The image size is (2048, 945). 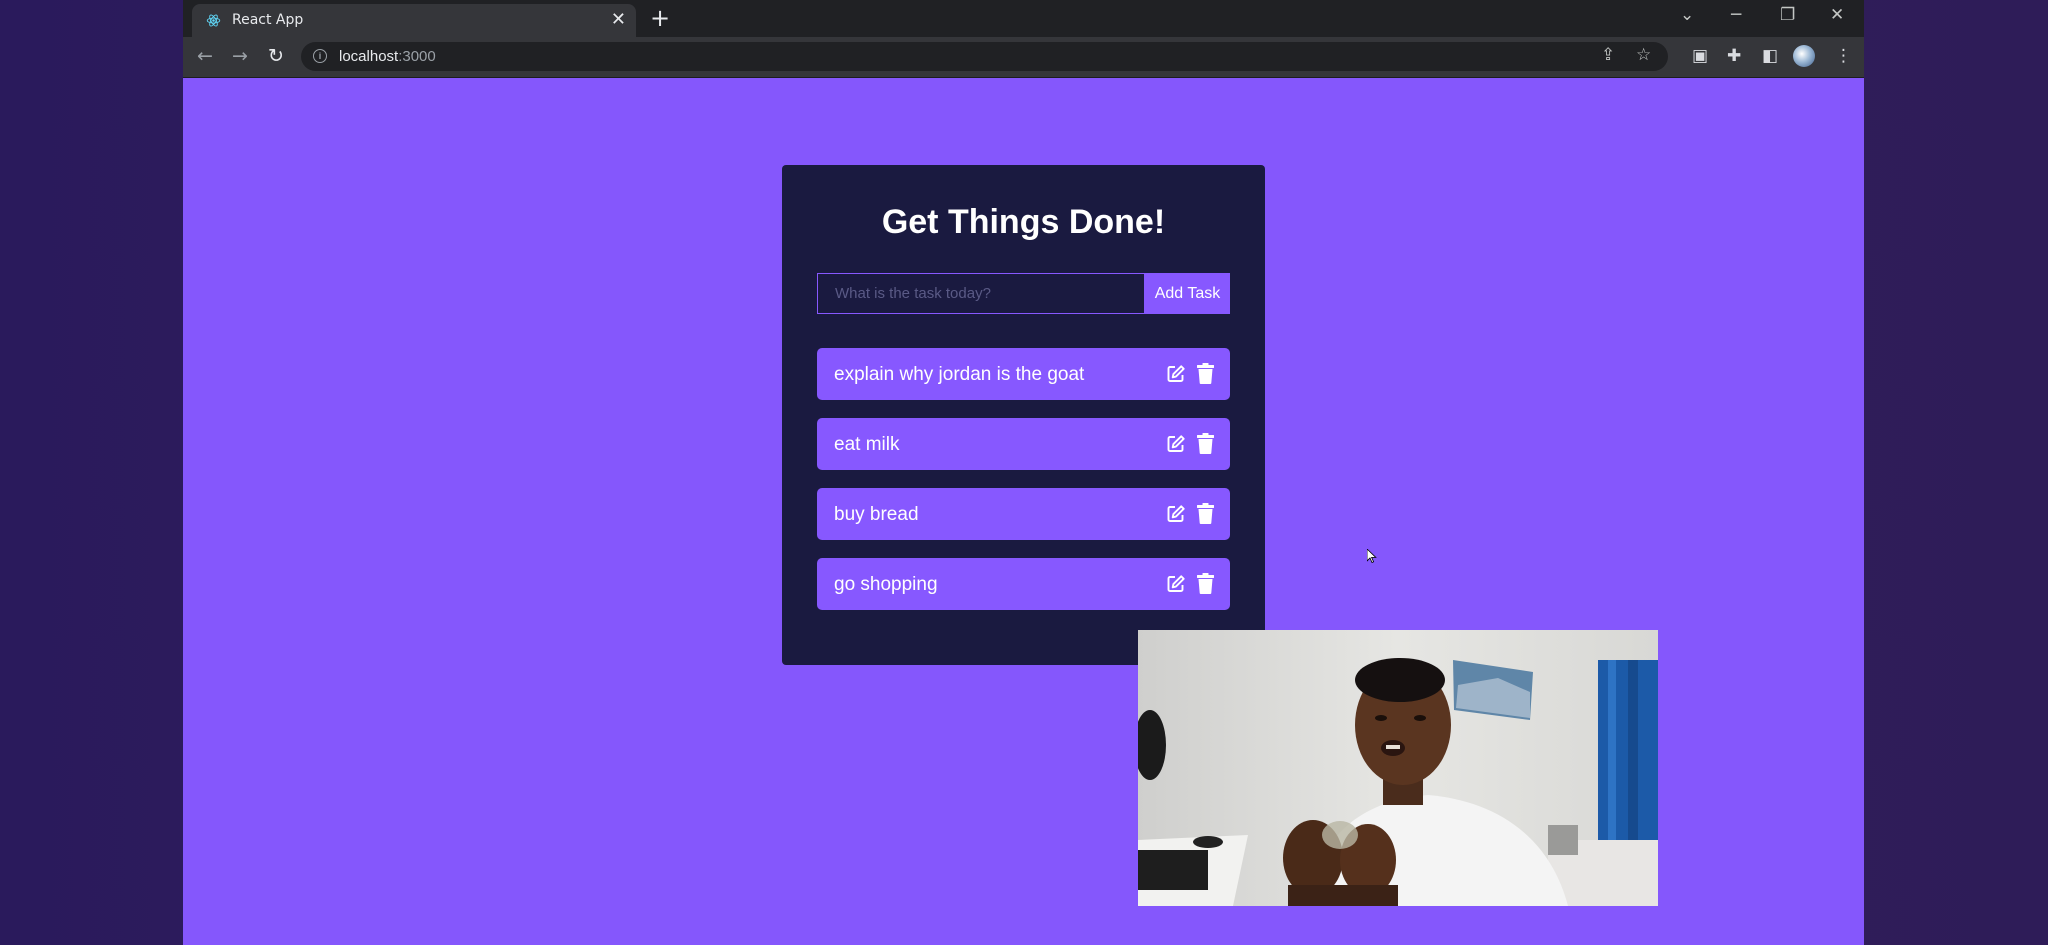 I want to click on profile-avatar, so click(x=1804, y=56).